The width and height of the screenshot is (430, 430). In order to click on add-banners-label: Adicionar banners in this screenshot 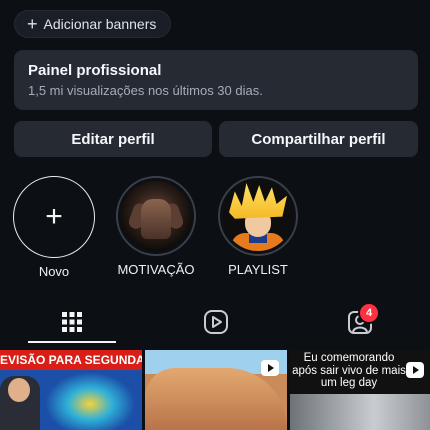, I will do `click(100, 24)`.